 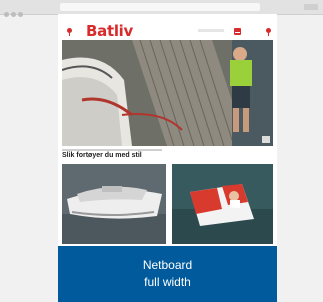 What do you see at coordinates (102, 155) in the screenshot?
I see `hero-article-title: Slik fortøyer du med stil` at bounding box center [102, 155].